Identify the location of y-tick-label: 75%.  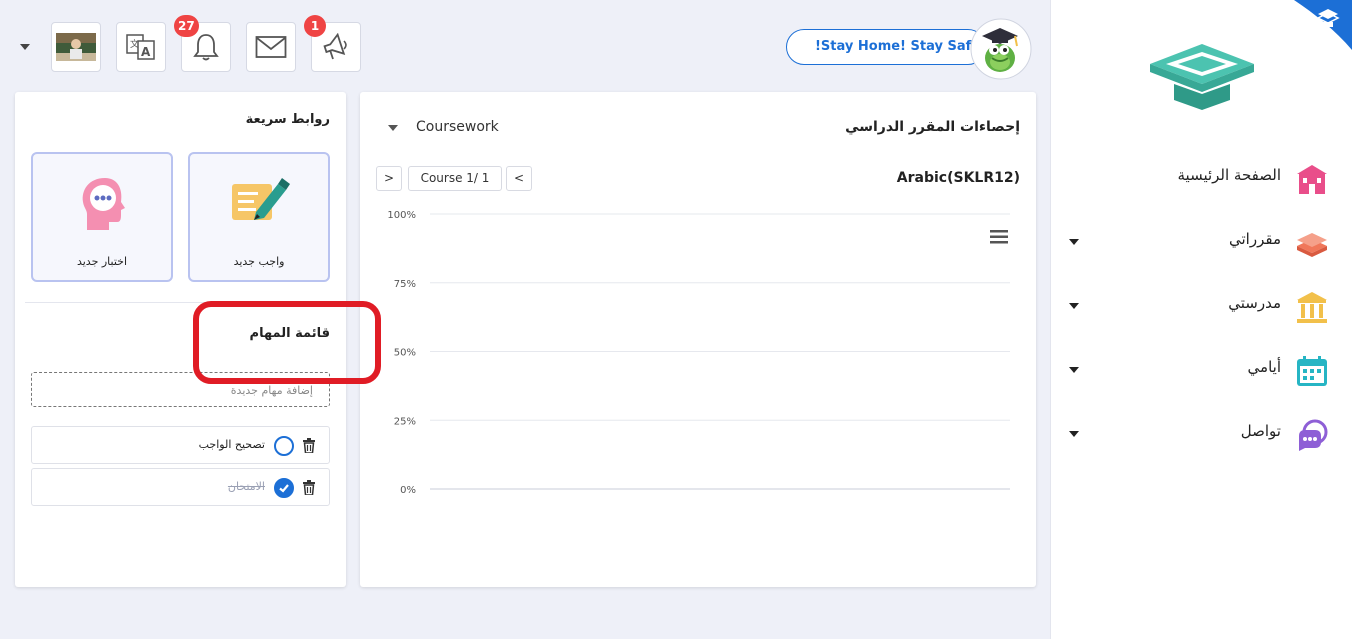
(405, 284).